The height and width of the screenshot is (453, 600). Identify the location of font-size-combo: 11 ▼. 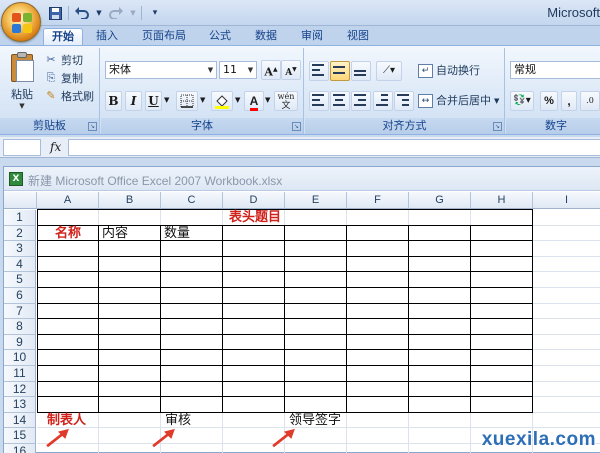
(238, 70).